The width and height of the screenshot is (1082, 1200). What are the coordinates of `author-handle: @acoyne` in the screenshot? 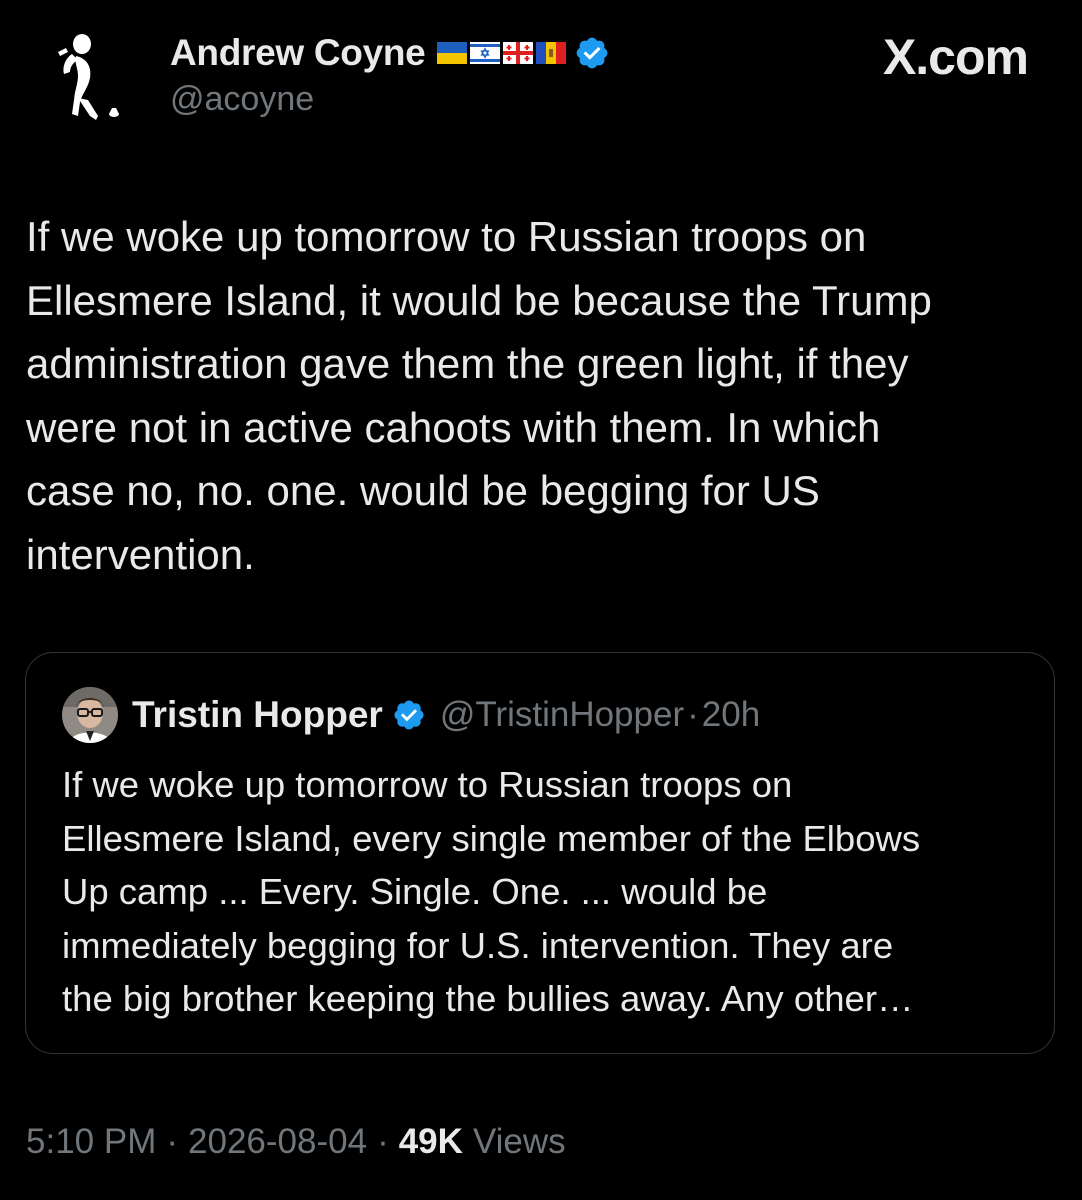 It's located at (390, 99).